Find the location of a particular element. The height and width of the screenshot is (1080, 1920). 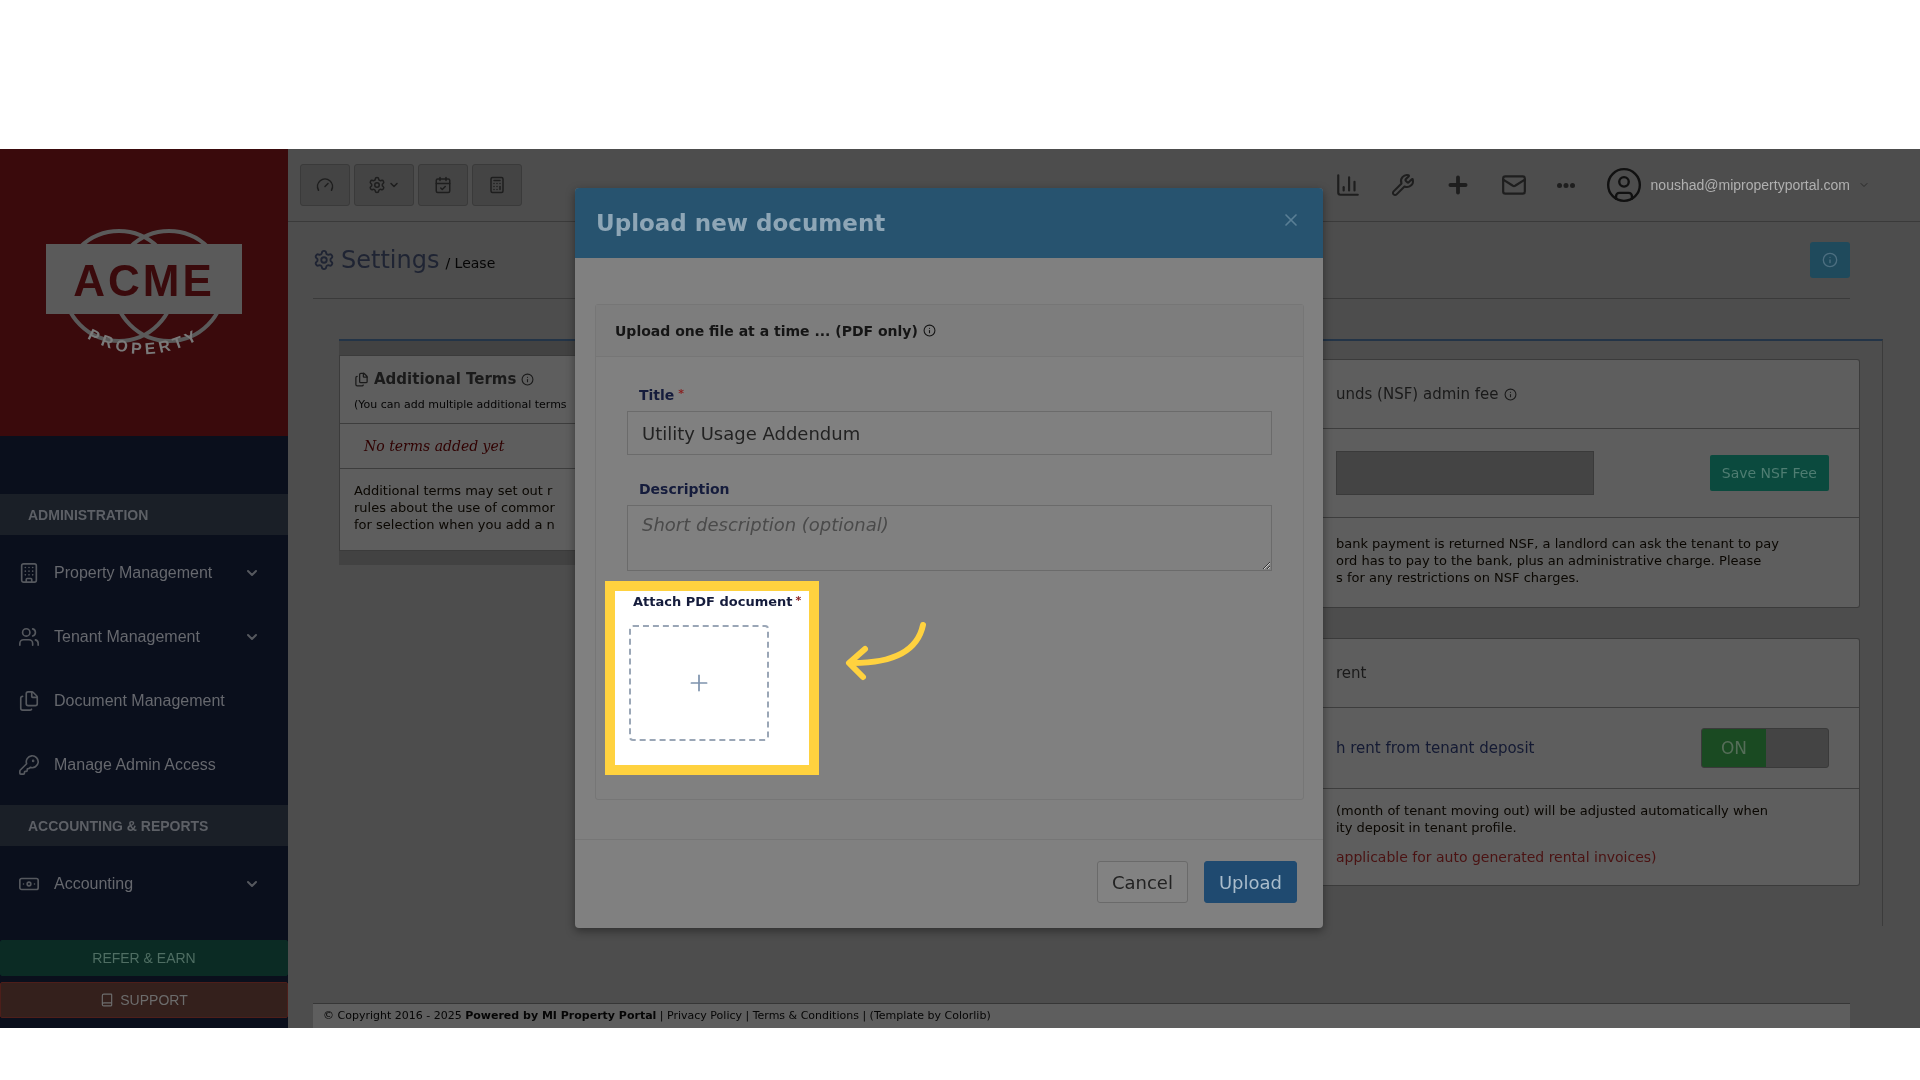

toggle-switch: ON is located at coordinates (1765, 747).